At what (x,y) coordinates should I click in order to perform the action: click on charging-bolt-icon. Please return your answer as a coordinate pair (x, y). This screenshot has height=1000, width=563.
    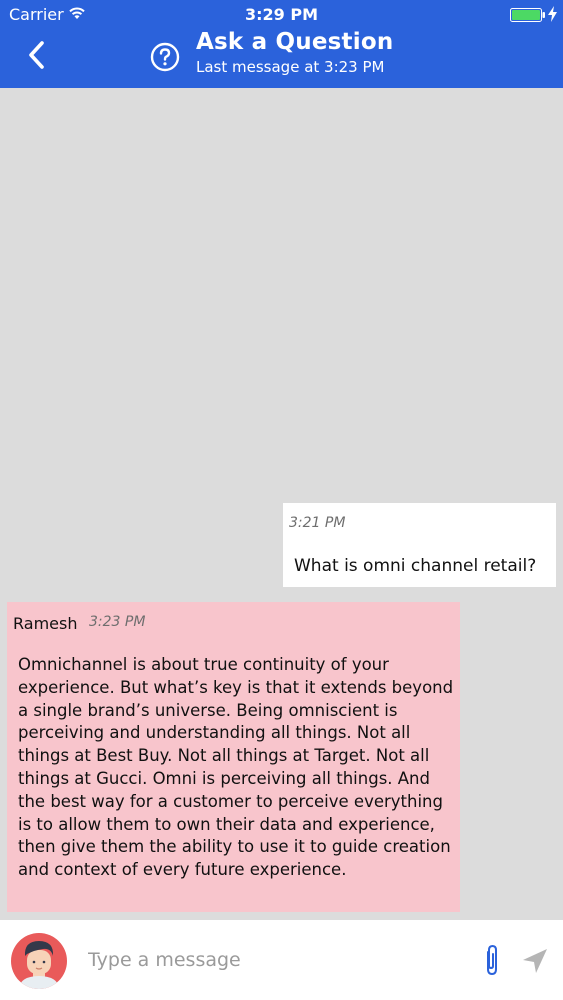
    Looking at the image, I should click on (552, 14).